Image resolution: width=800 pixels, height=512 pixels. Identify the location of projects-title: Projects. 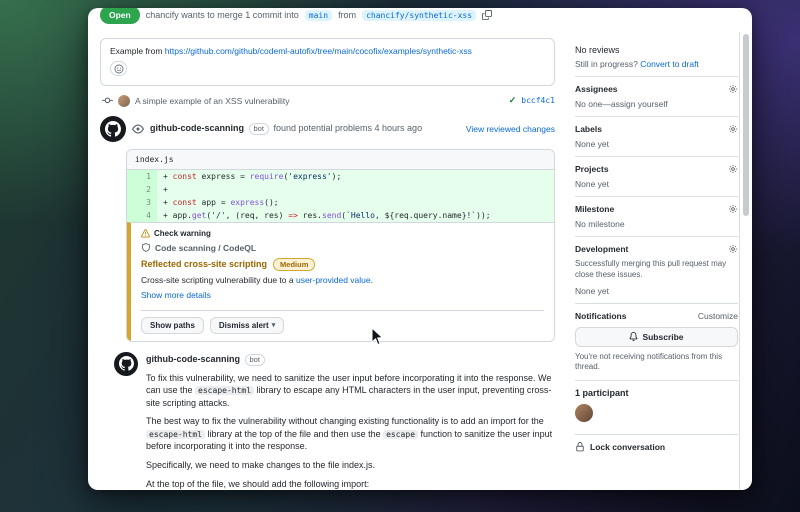
(592, 169).